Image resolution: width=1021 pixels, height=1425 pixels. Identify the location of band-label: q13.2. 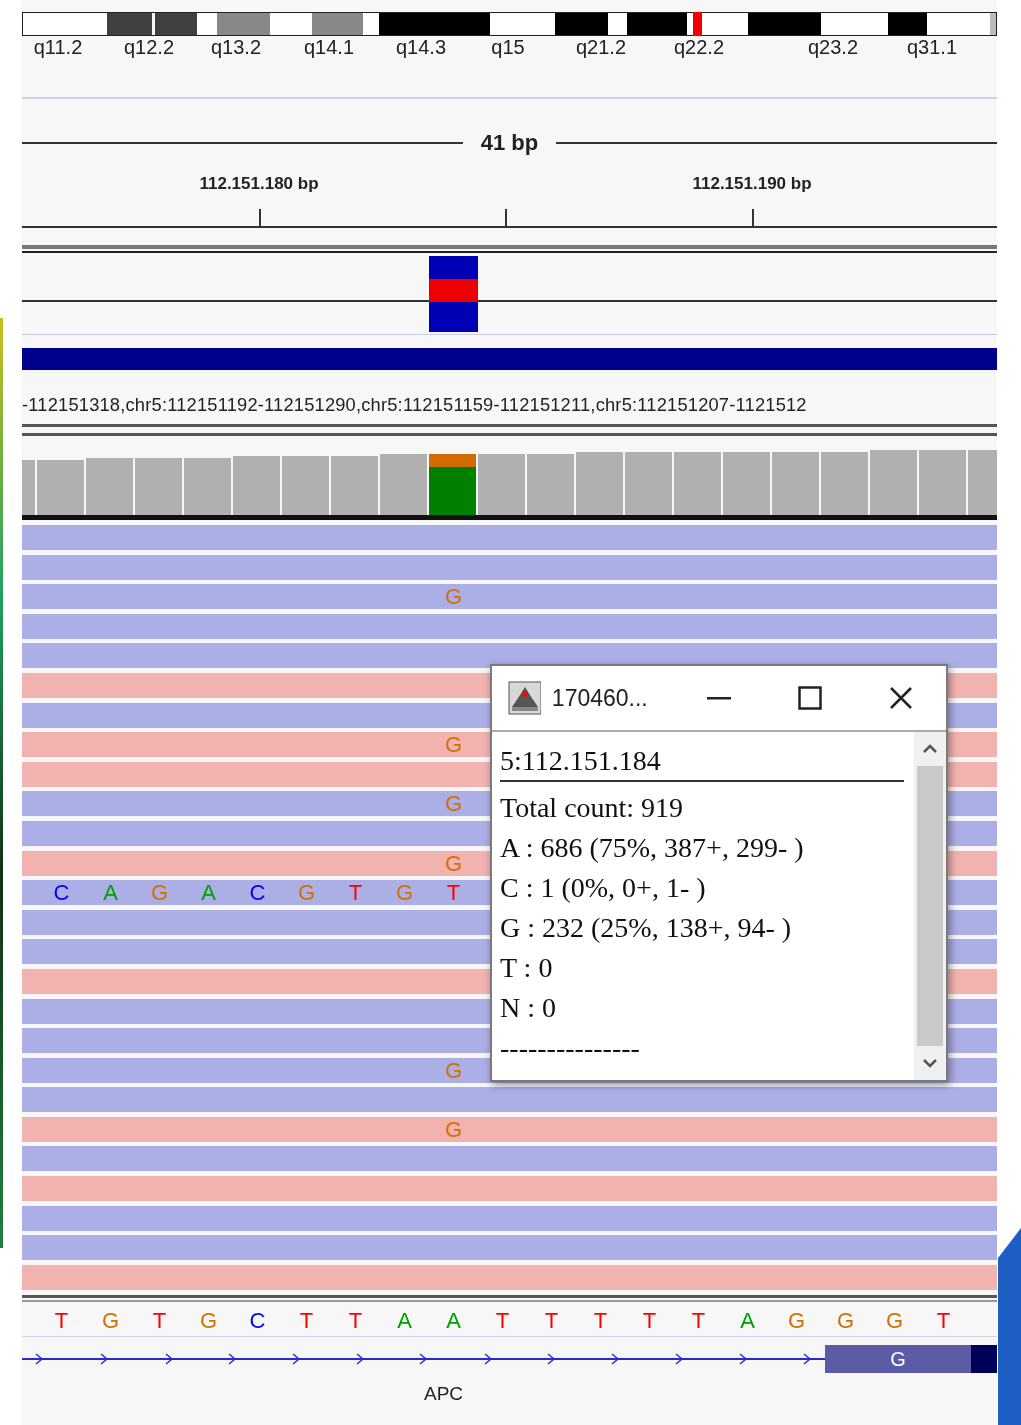
(236, 47).